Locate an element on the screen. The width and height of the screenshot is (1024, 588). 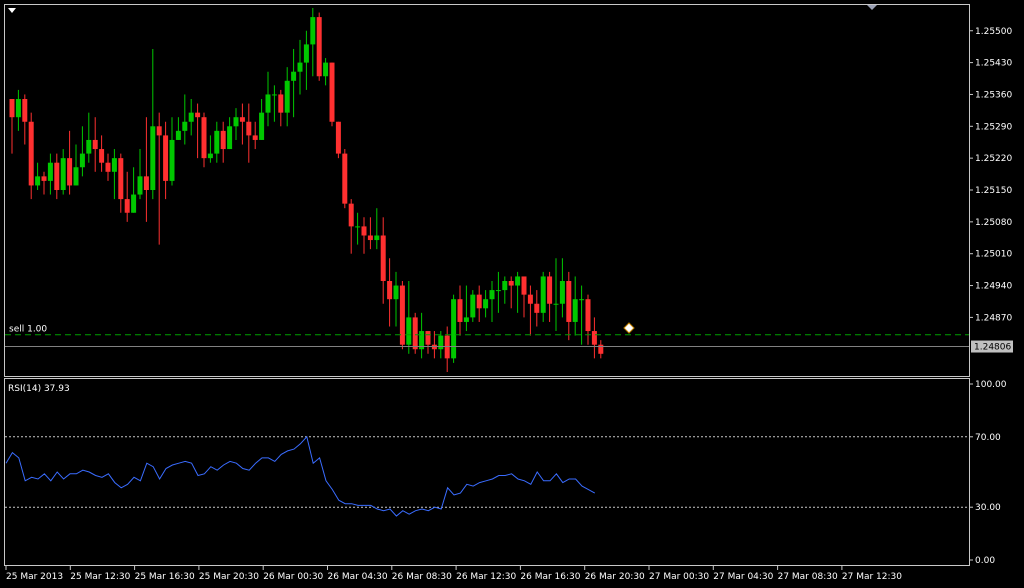
chart-shift-triangle-icon is located at coordinates (872, 7).